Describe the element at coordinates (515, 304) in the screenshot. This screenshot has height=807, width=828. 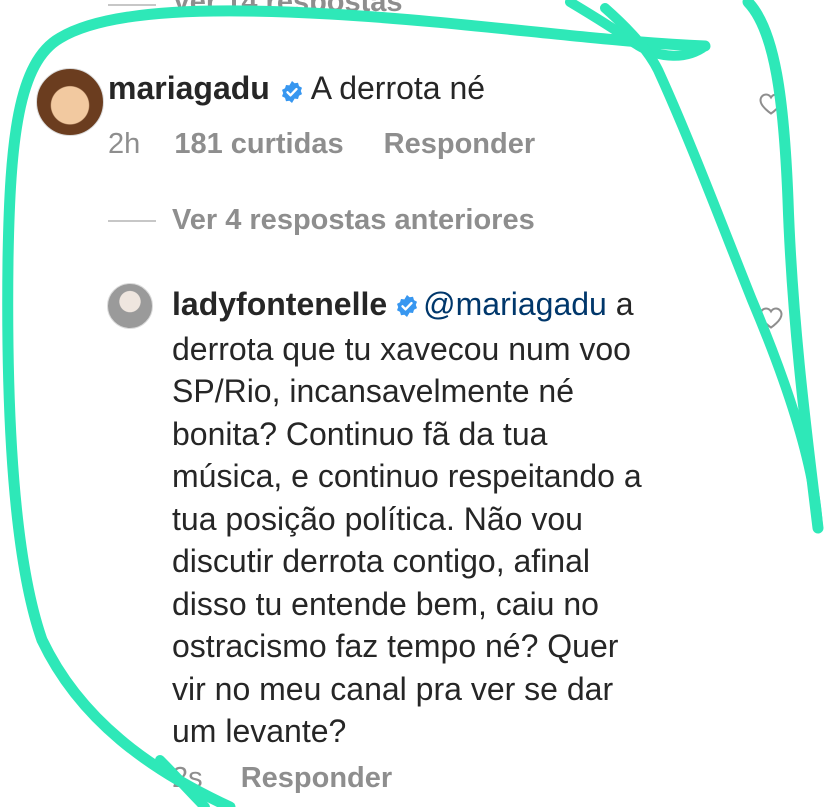
I see `mention-link: @mariagadu` at that location.